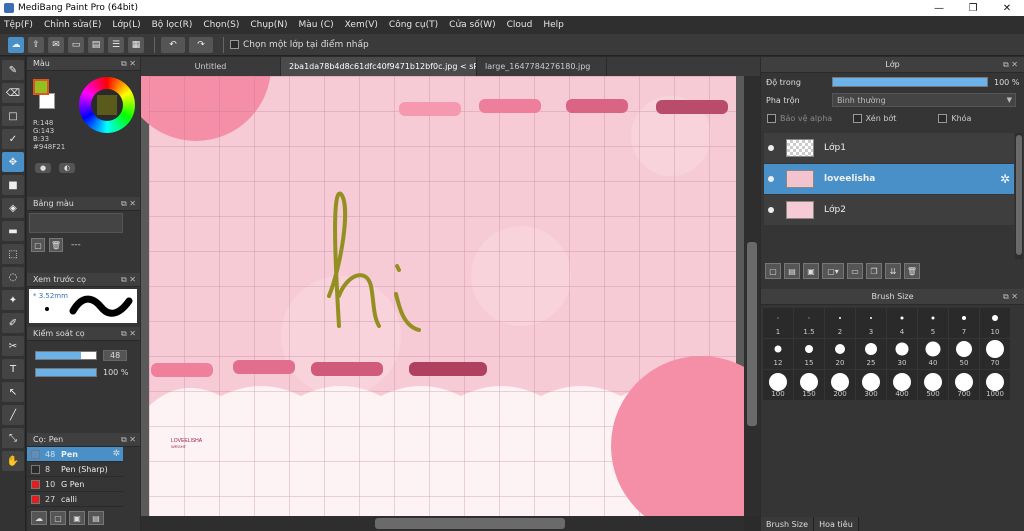 This screenshot has width=1024, height=531. I want to click on layer-opacity-slider, so click(910, 82).